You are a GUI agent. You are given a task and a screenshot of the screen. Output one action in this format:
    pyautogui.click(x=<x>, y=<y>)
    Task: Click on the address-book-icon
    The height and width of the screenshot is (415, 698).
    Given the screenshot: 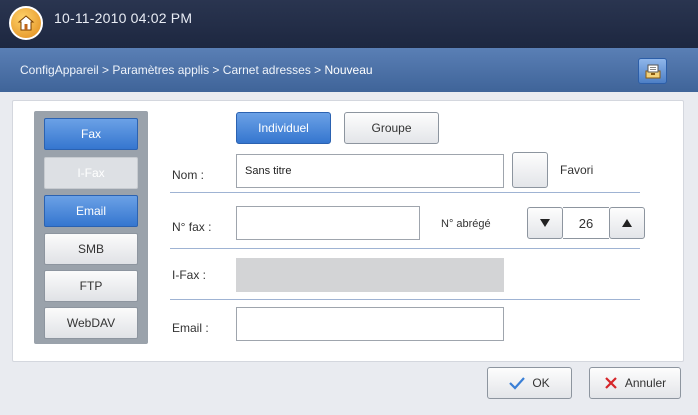 What is the action you would take?
    pyautogui.click(x=653, y=71)
    